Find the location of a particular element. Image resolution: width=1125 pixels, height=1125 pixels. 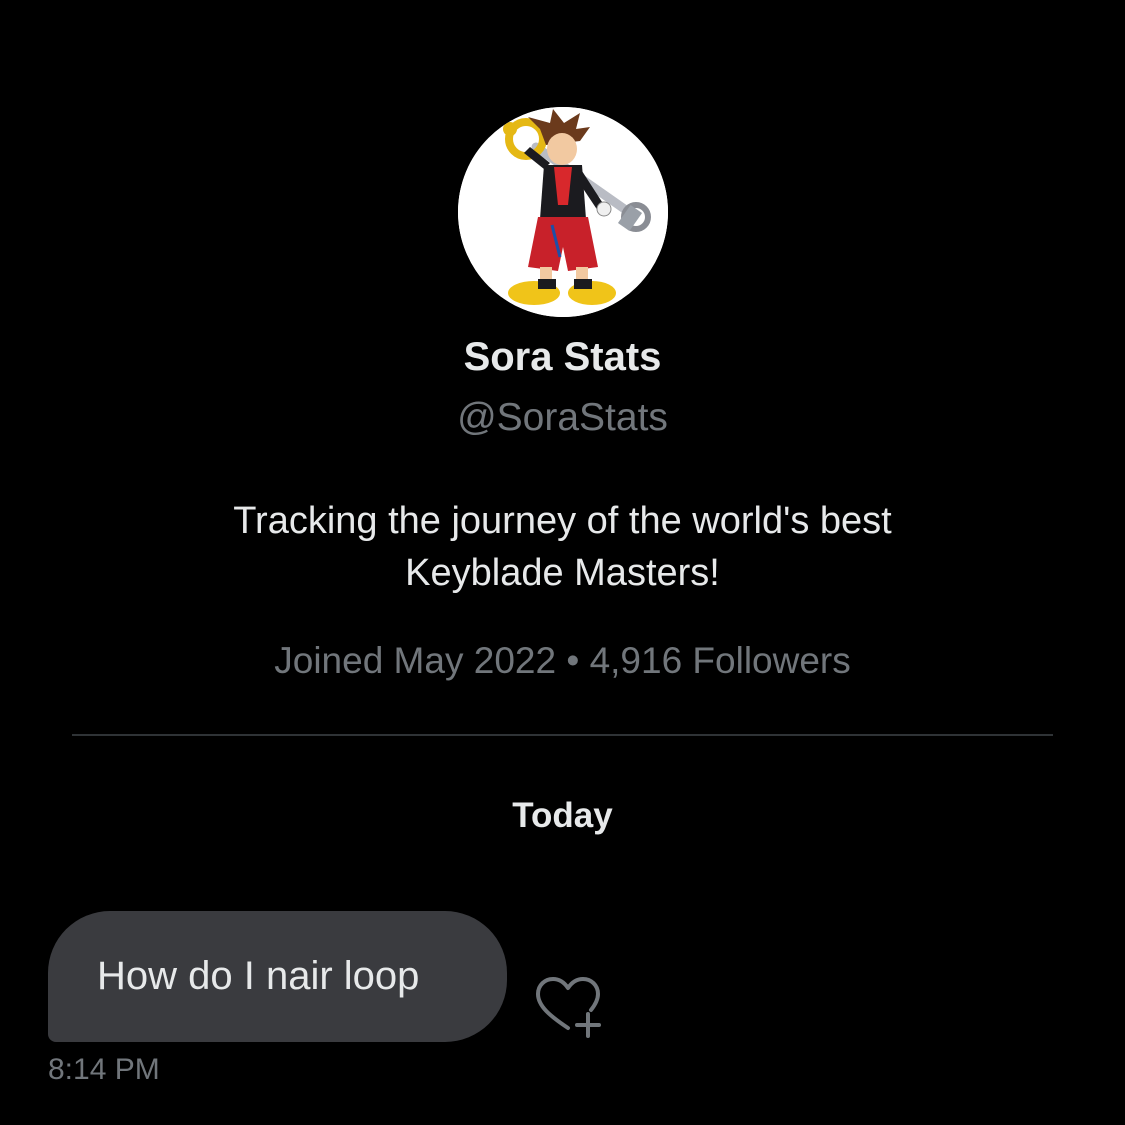

message-text: How do I nair loop is located at coordinates (258, 976).